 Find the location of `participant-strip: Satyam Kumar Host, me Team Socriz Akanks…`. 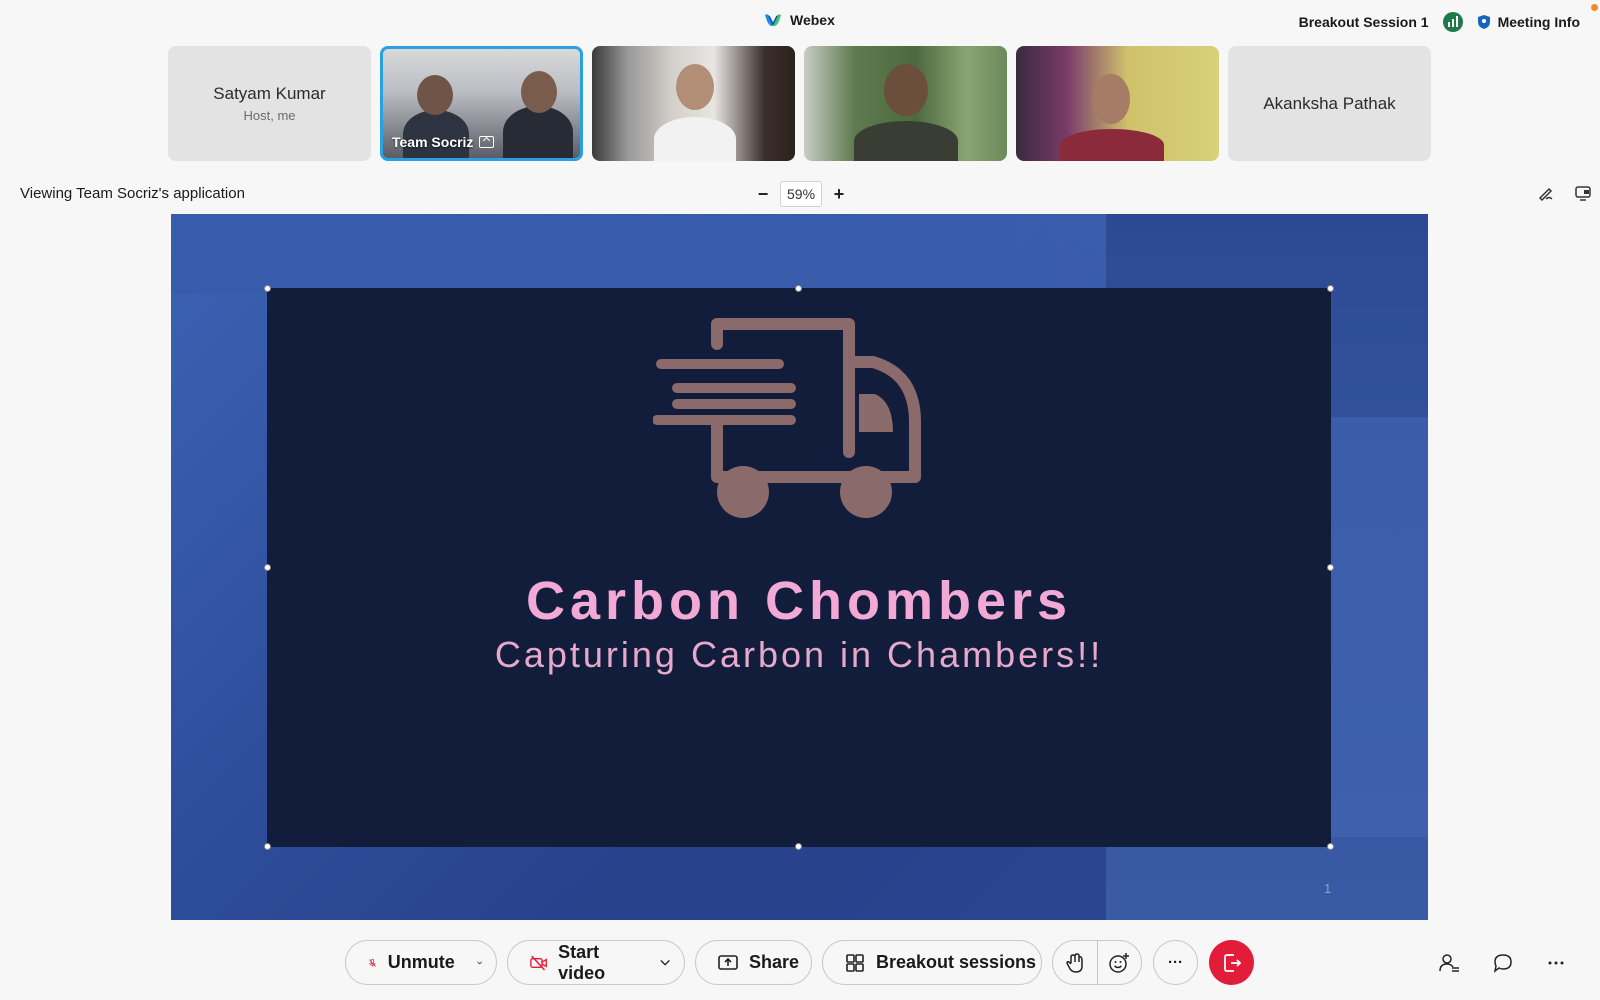

participant-strip: Satyam Kumar Host, me Team Socriz Akanks… is located at coordinates (799, 103).